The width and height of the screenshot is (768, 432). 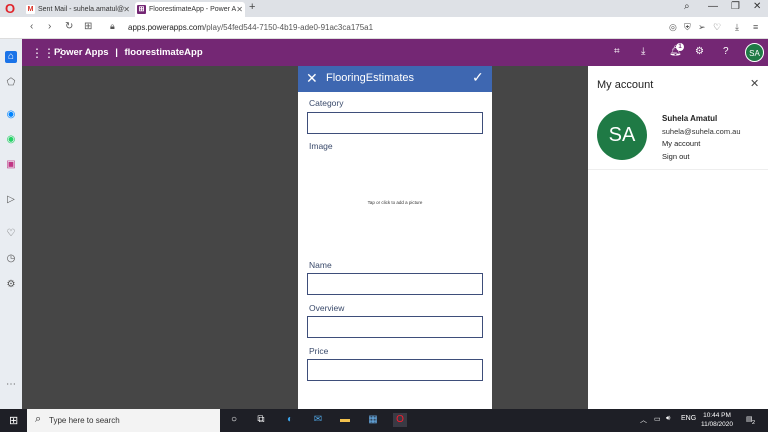 I want to click on volume-icon: 🔊︎, so click(x=668, y=419).